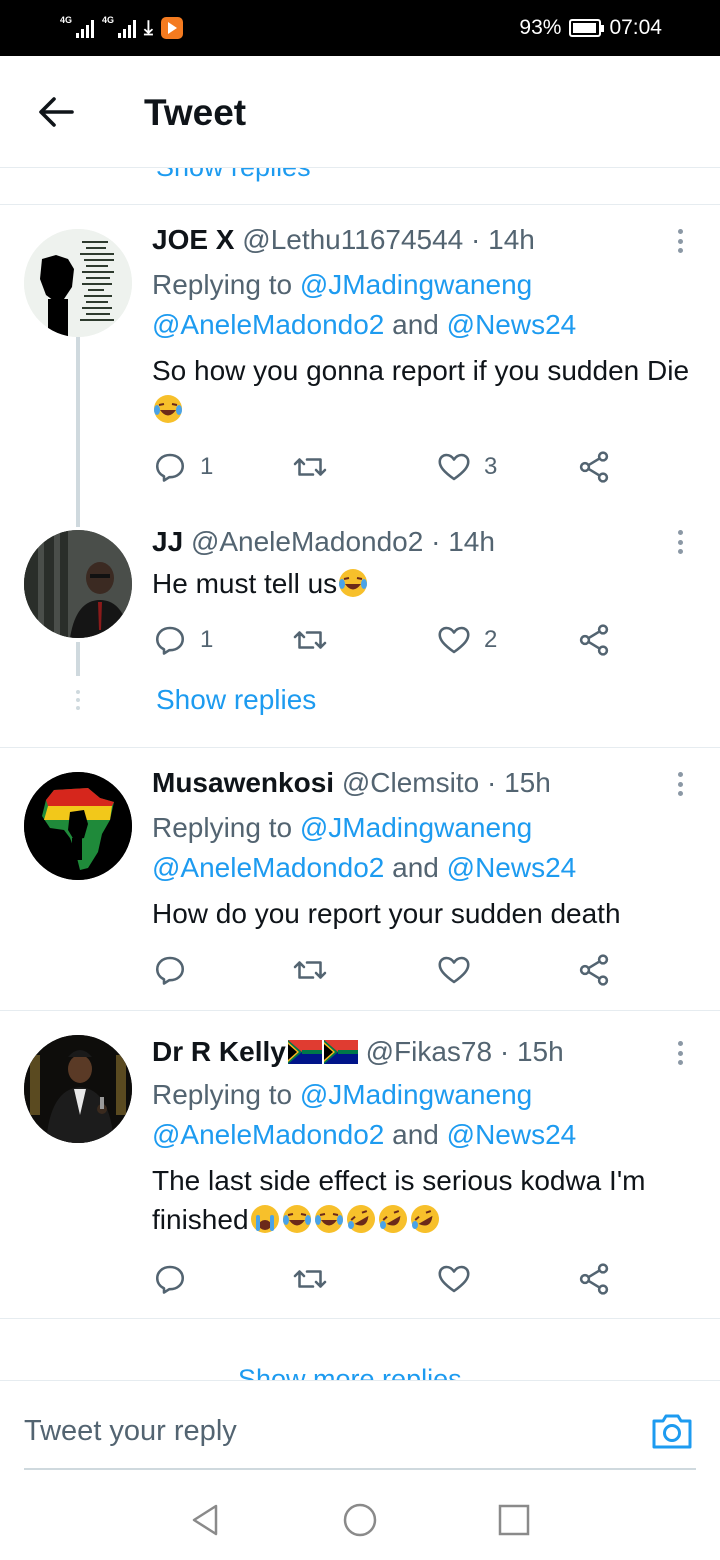 This screenshot has width=720, height=1560. I want to click on laughing-emoji-icon, so click(353, 583).